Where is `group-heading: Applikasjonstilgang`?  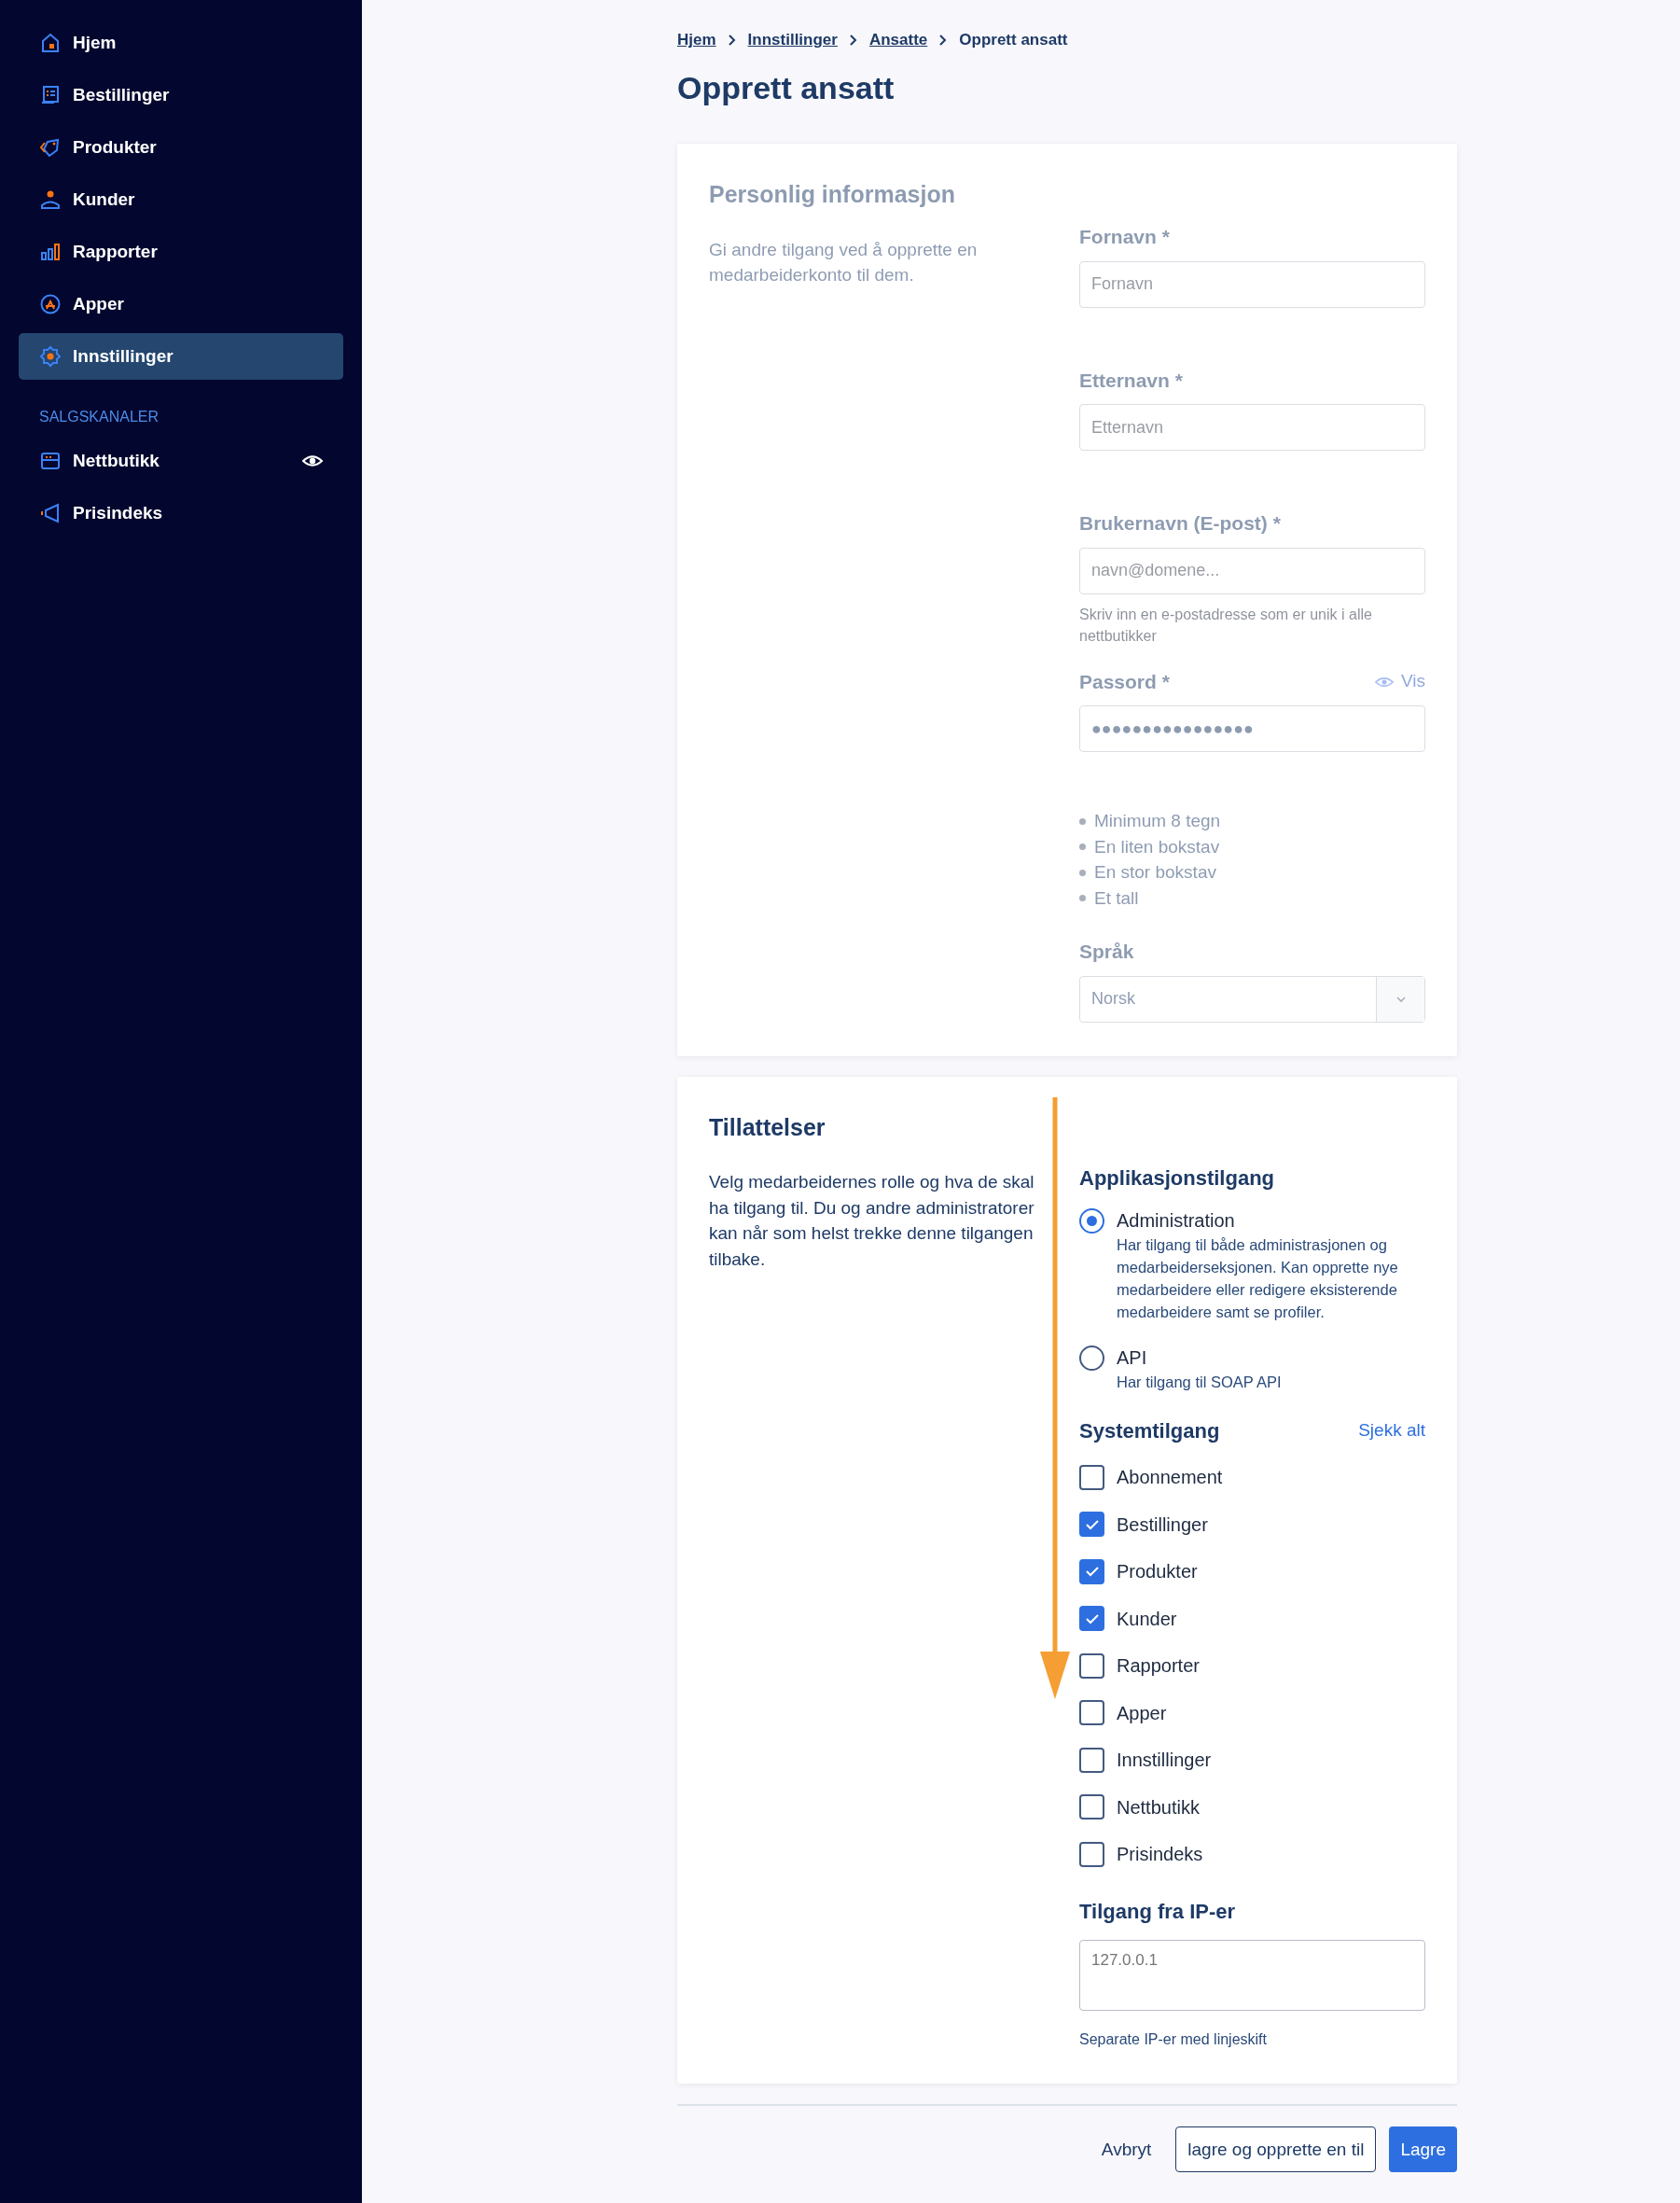 group-heading: Applikasjonstilgang is located at coordinates (1177, 1178).